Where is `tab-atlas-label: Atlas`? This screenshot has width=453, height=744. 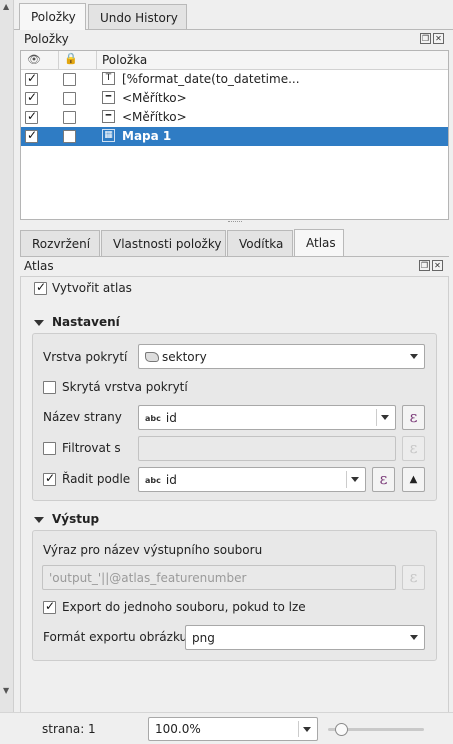
tab-atlas-label: Atlas is located at coordinates (321, 243).